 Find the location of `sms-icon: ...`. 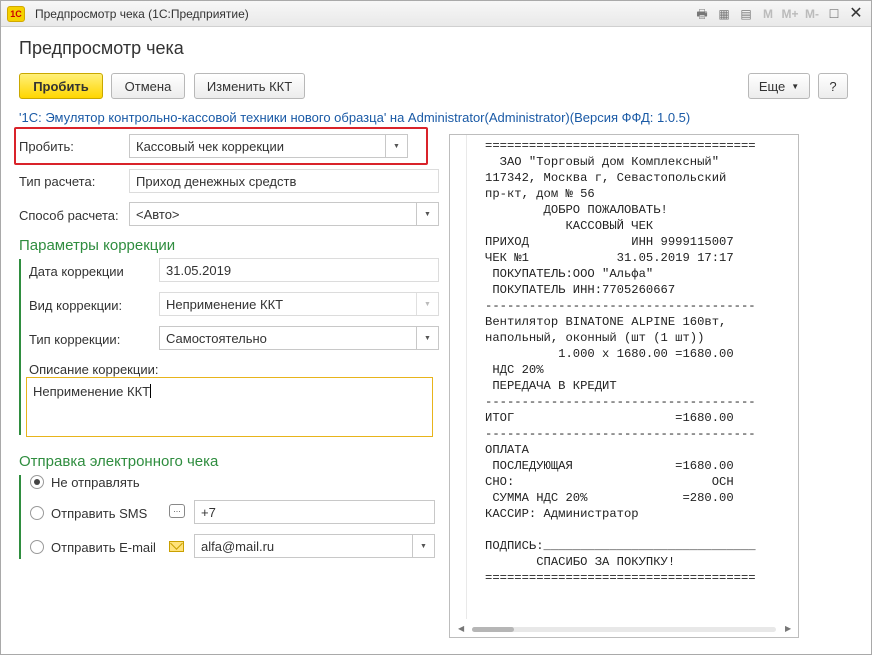

sms-icon: ... is located at coordinates (177, 511).